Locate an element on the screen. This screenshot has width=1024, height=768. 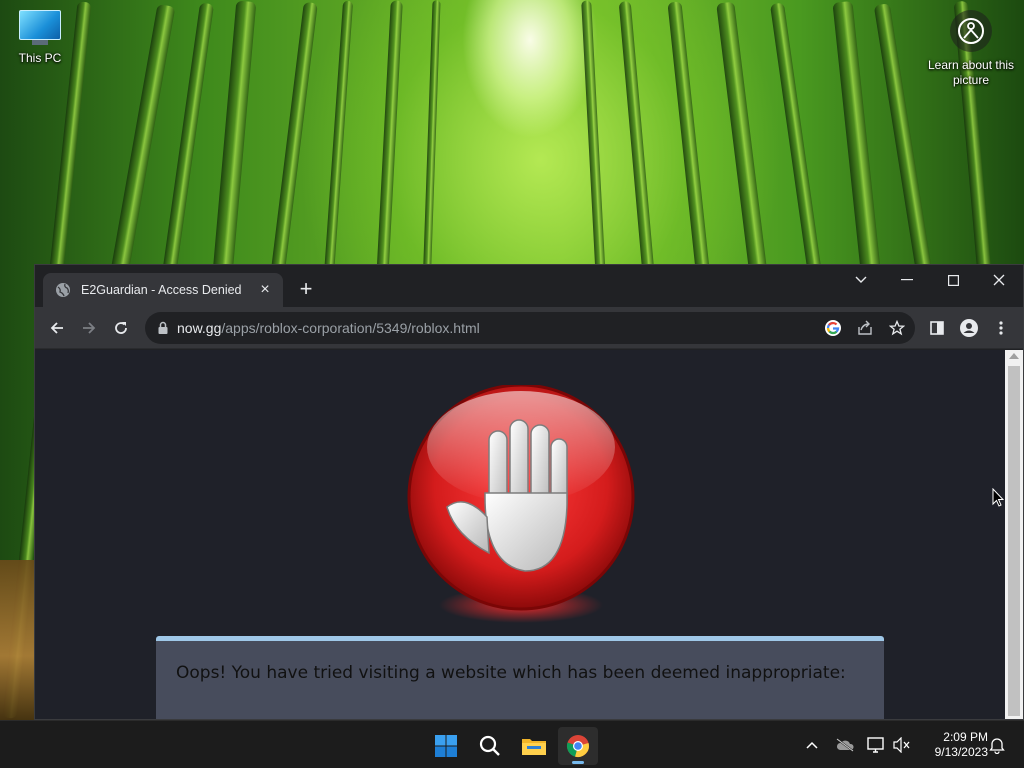
onedrive-icon is located at coordinates (845, 745).